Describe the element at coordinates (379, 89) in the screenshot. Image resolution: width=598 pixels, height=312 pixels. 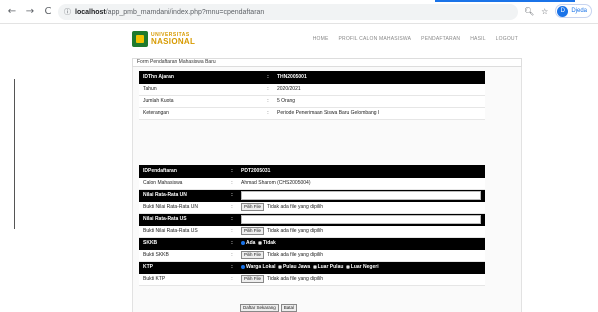
I see `tahun-value: 2020/2021` at that location.